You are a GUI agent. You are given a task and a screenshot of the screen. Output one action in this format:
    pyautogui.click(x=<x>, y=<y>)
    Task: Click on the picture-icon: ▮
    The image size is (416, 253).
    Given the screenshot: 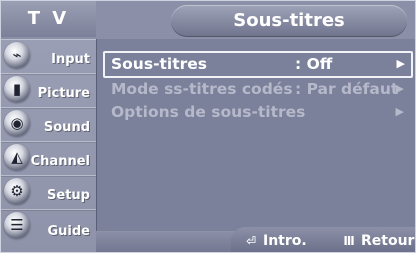 What is the action you would take?
    pyautogui.click(x=17, y=89)
    